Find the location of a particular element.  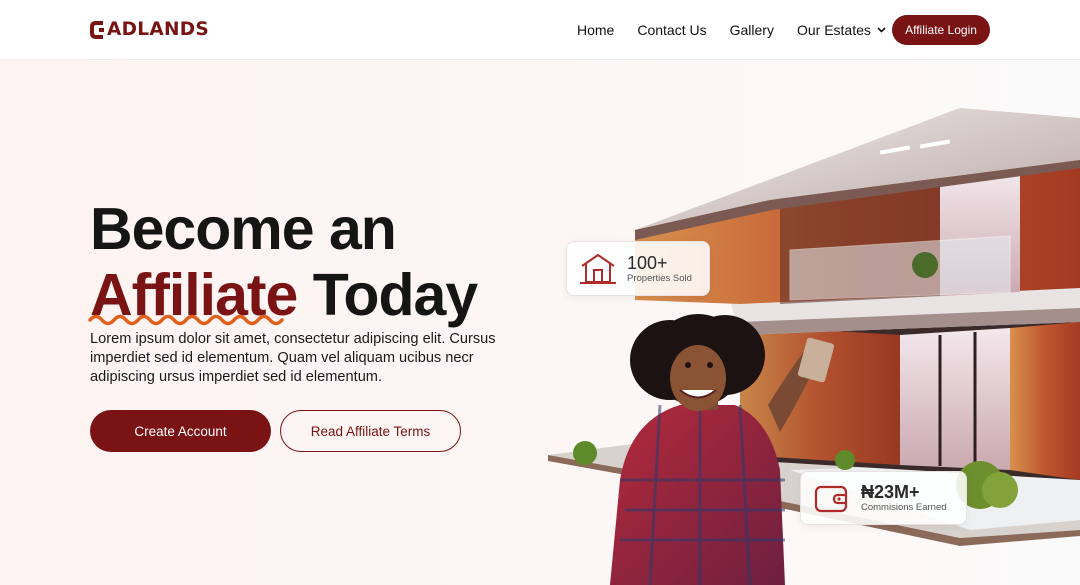

house-icon is located at coordinates (598, 268).